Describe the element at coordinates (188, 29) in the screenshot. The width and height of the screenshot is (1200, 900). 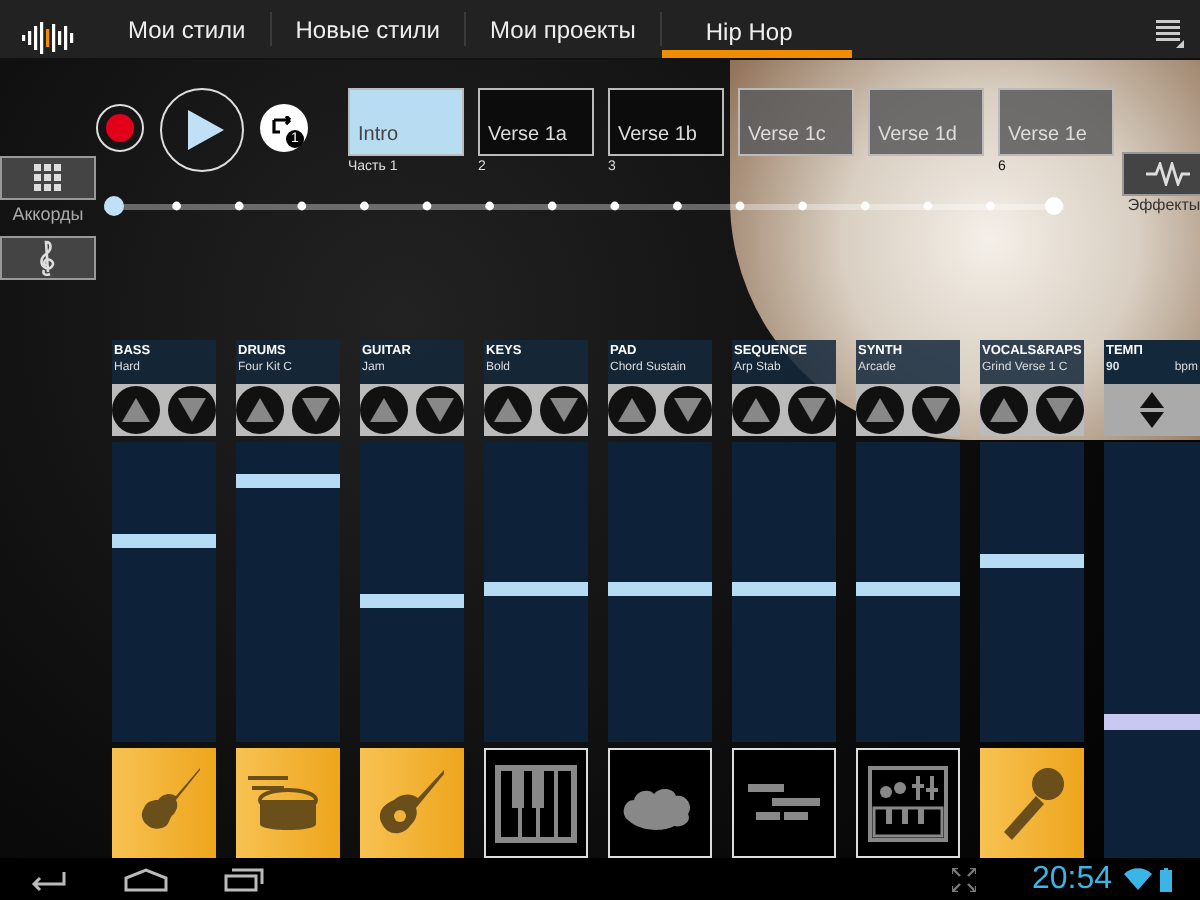
I see `tab: Мои стили` at that location.